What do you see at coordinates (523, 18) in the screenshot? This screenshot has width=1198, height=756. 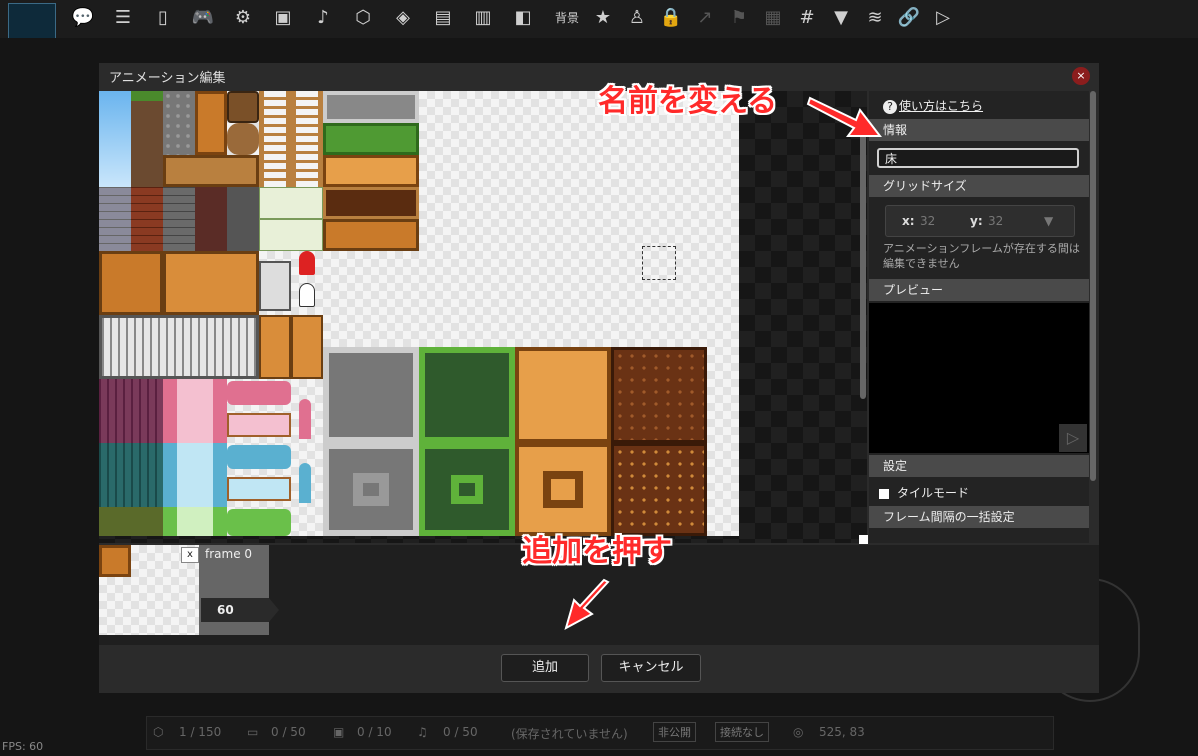 I see `plugin-icon: ◧` at bounding box center [523, 18].